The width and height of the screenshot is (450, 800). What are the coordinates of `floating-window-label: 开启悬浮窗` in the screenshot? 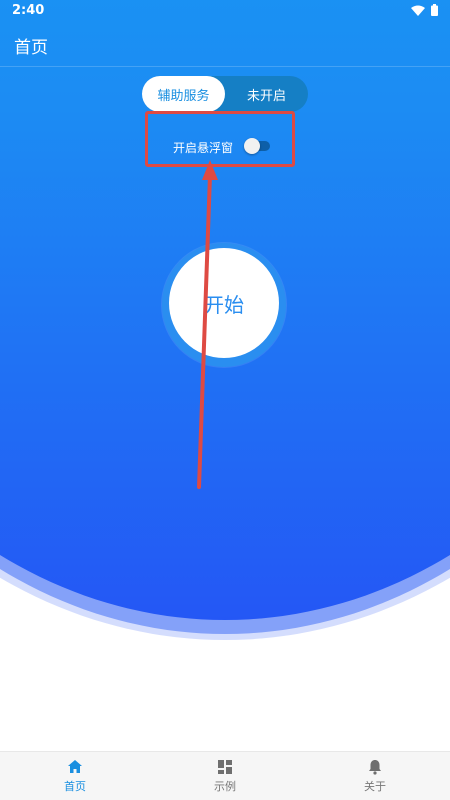 It's located at (203, 148).